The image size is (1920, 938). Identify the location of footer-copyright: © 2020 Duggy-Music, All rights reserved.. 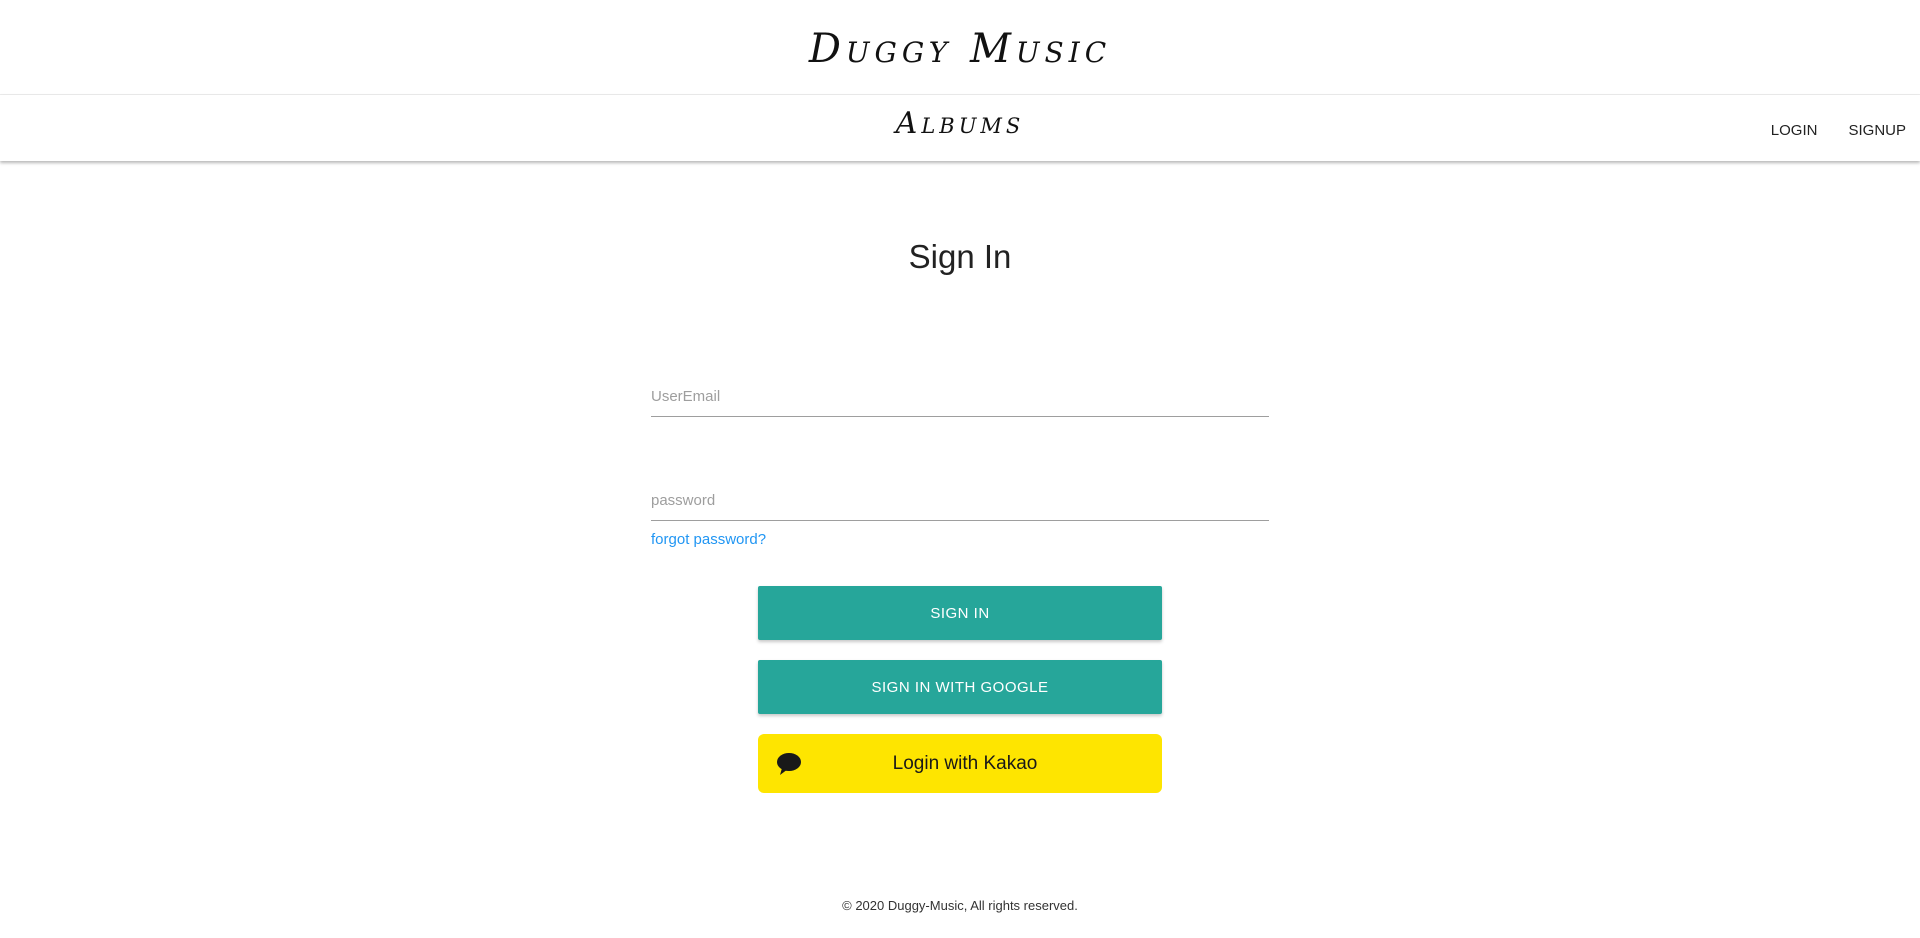
(960, 905).